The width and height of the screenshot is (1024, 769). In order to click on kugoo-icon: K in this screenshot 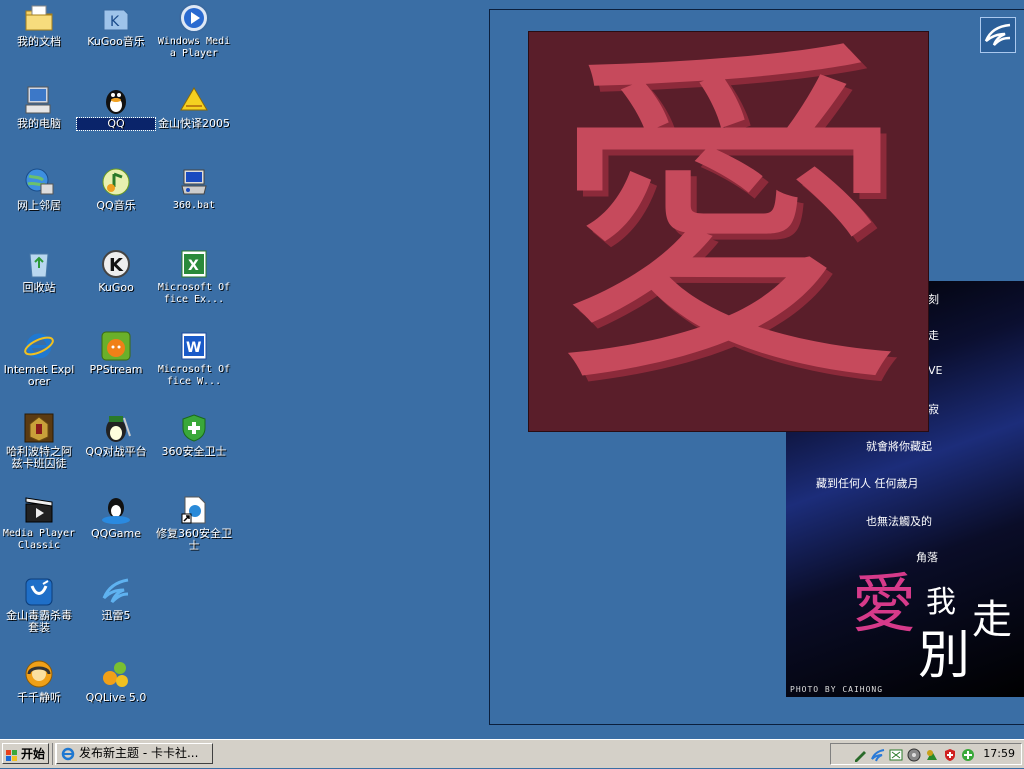, I will do `click(116, 264)`.